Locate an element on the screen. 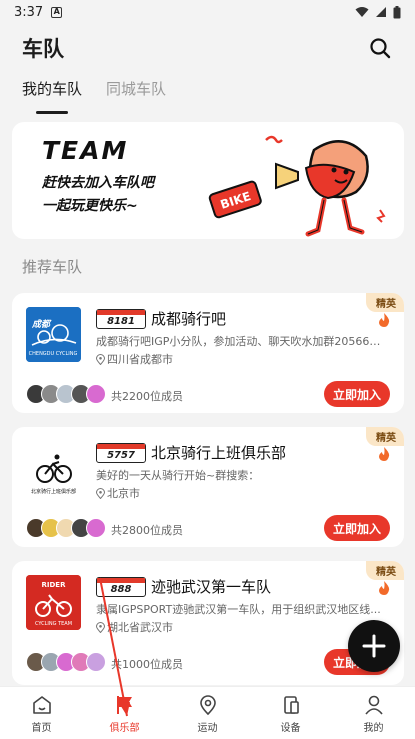 The image size is (415, 739). status-bar: 3:37 A is located at coordinates (207, 12).